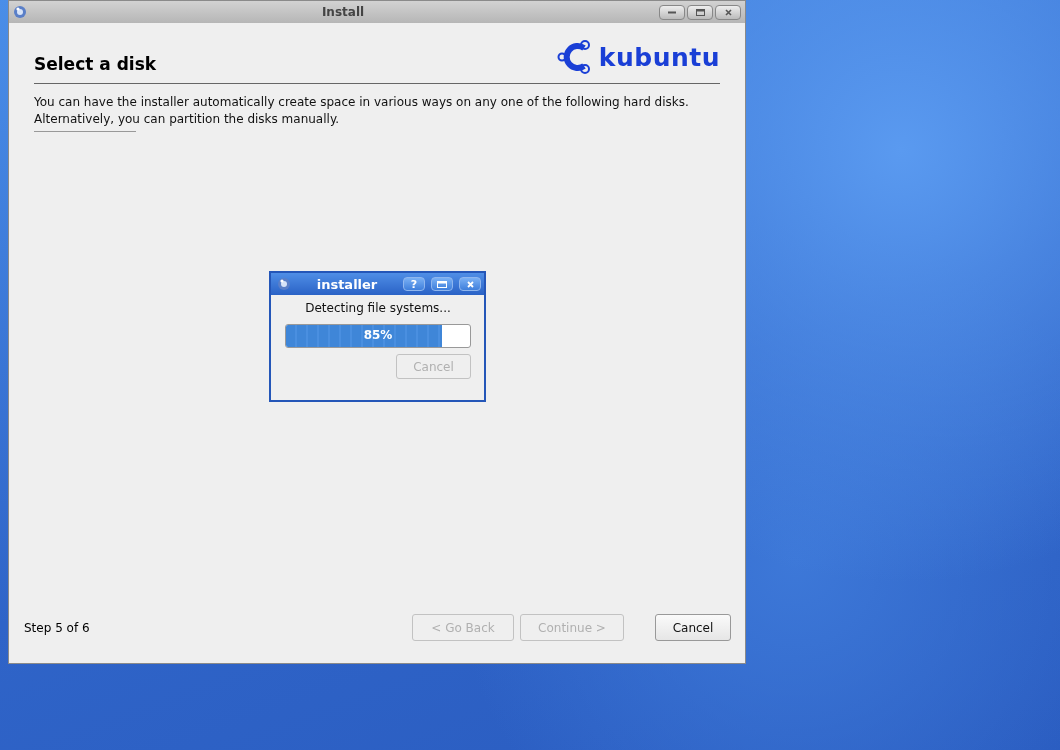 Image resolution: width=1060 pixels, height=750 pixels. Describe the element at coordinates (347, 284) in the screenshot. I see `dialog-title: installer` at that location.